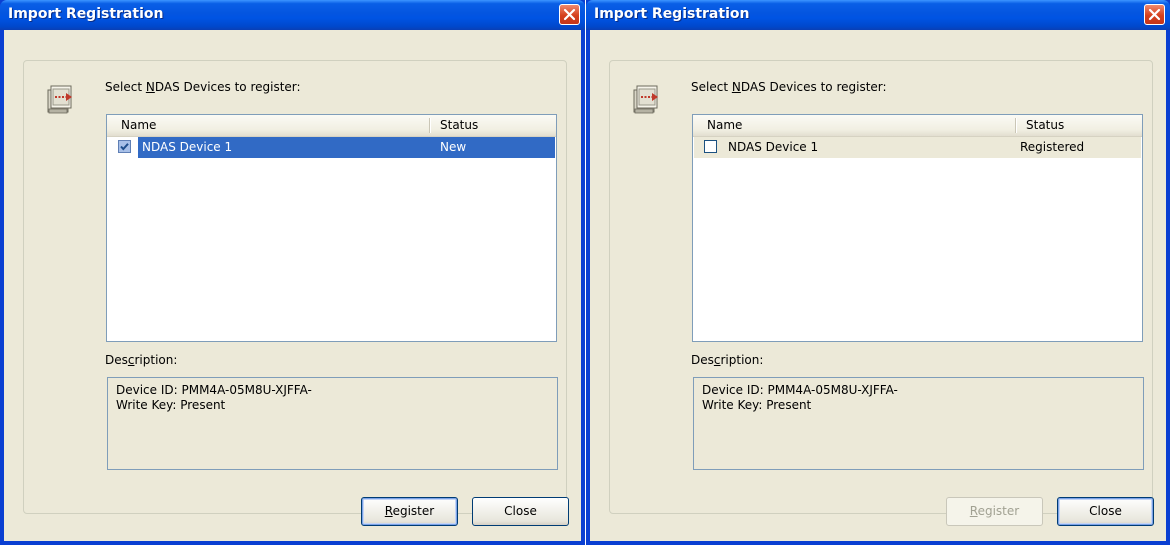 This screenshot has height=545, width=1170. I want to click on device-status: New, so click(453, 147).